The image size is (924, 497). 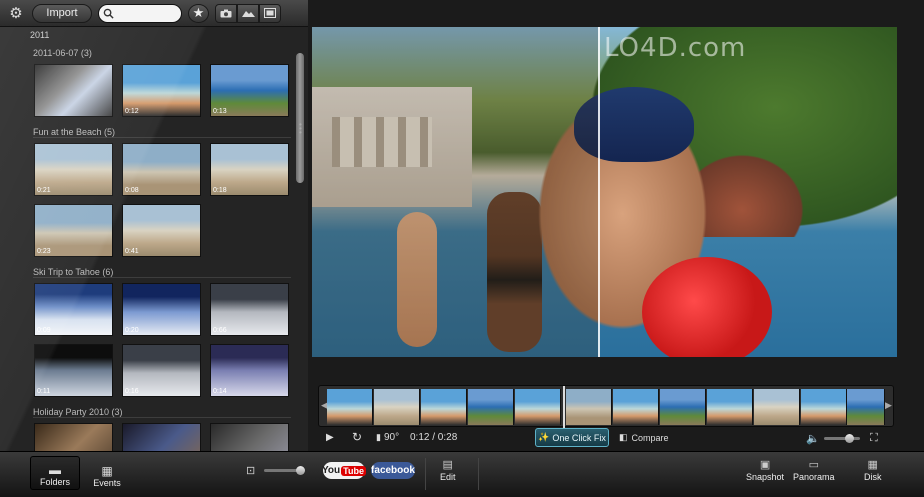 I want to click on volume-icon: 🔈, so click(x=813, y=438).